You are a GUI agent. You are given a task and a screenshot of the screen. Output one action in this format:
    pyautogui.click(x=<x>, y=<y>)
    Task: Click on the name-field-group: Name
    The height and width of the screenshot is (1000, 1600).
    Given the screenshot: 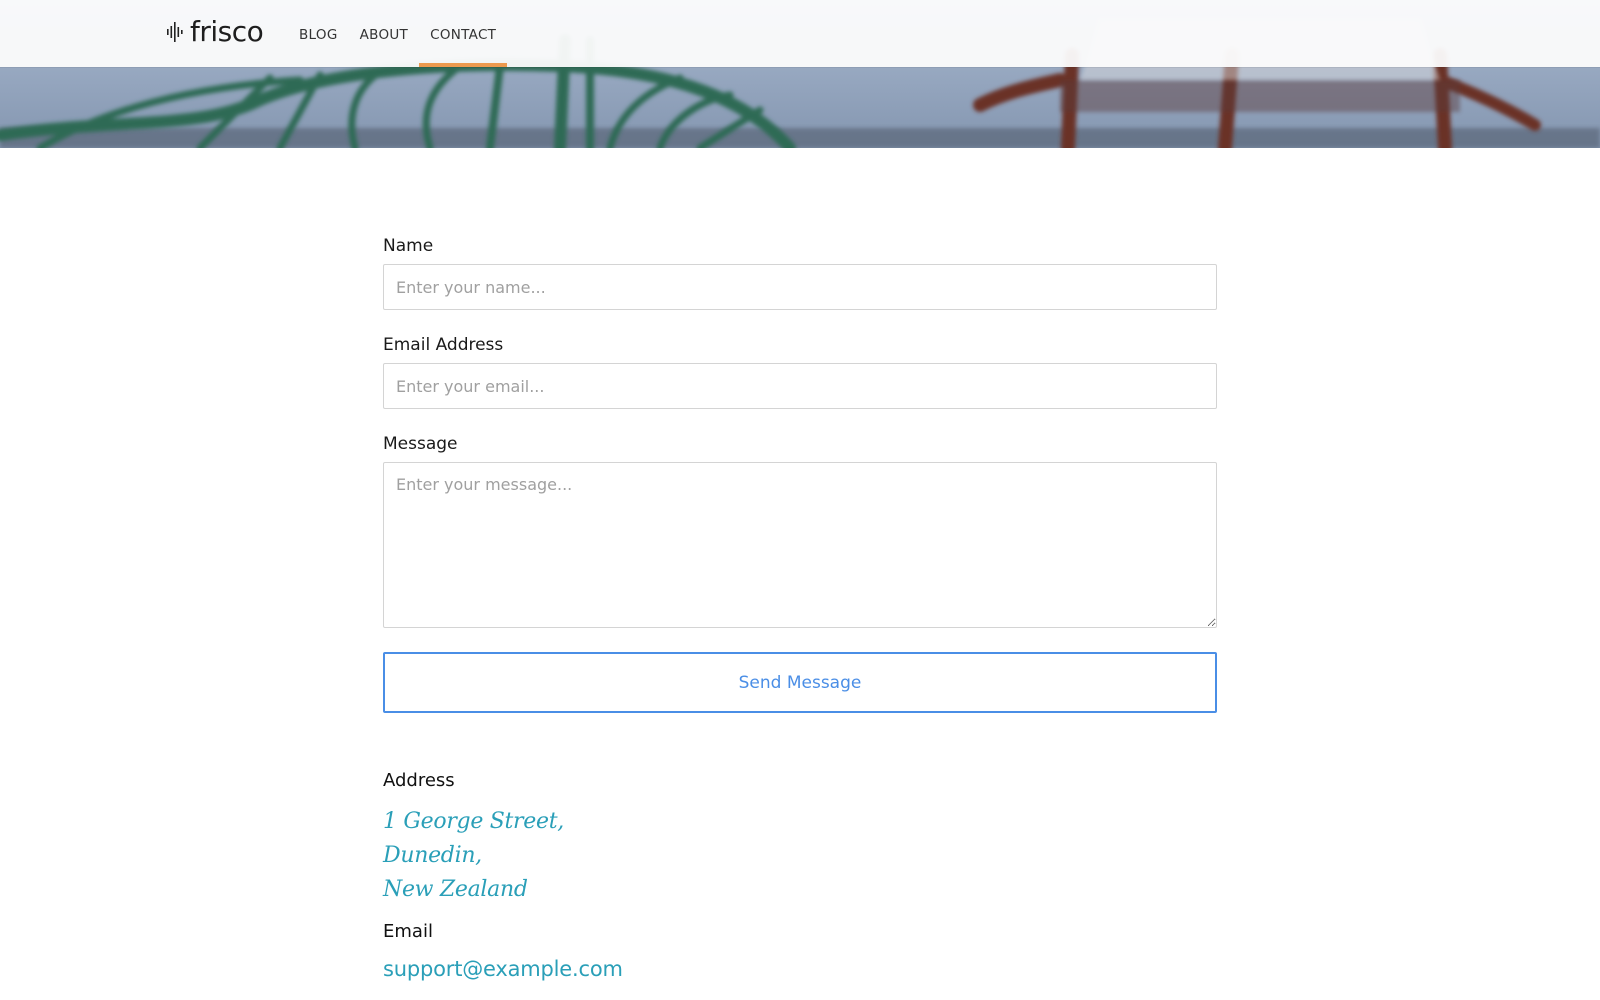 What is the action you would take?
    pyautogui.click(x=800, y=273)
    